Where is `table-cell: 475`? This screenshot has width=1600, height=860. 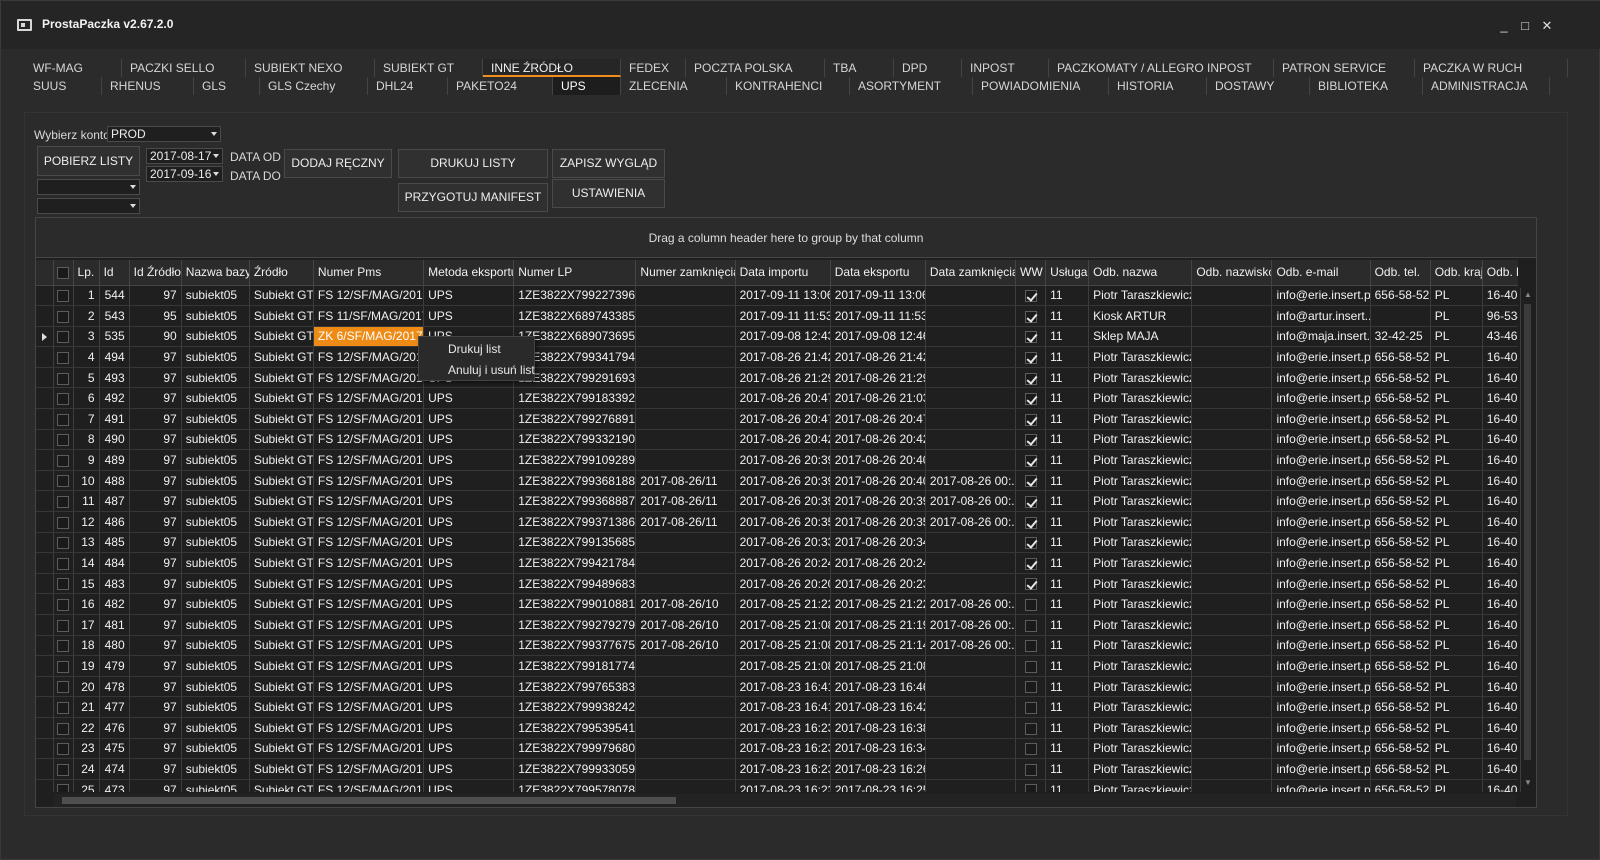 table-cell: 475 is located at coordinates (114, 749).